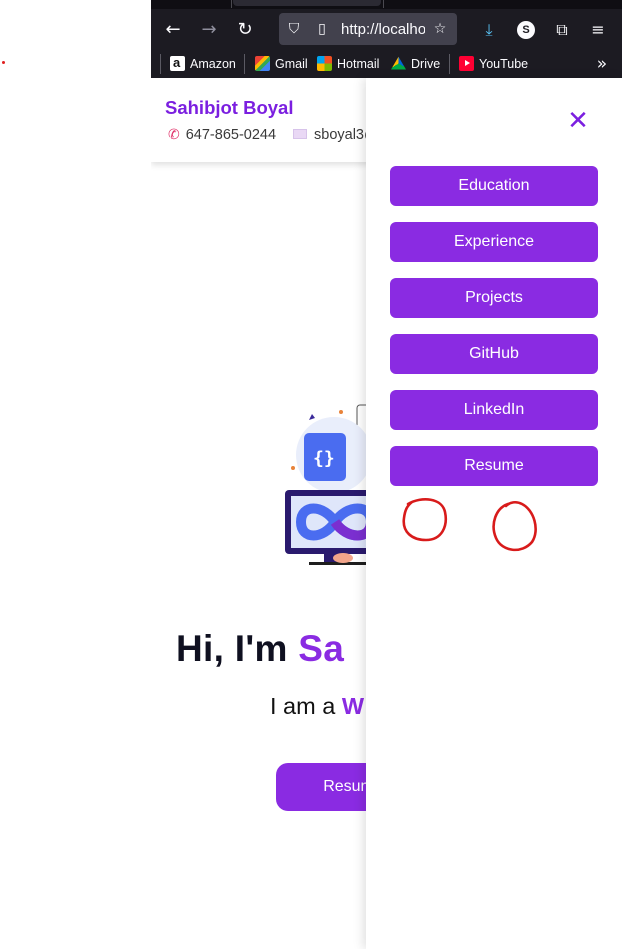 The image size is (622, 949). What do you see at coordinates (494, 186) in the screenshot?
I see `menu-education-button: Education` at bounding box center [494, 186].